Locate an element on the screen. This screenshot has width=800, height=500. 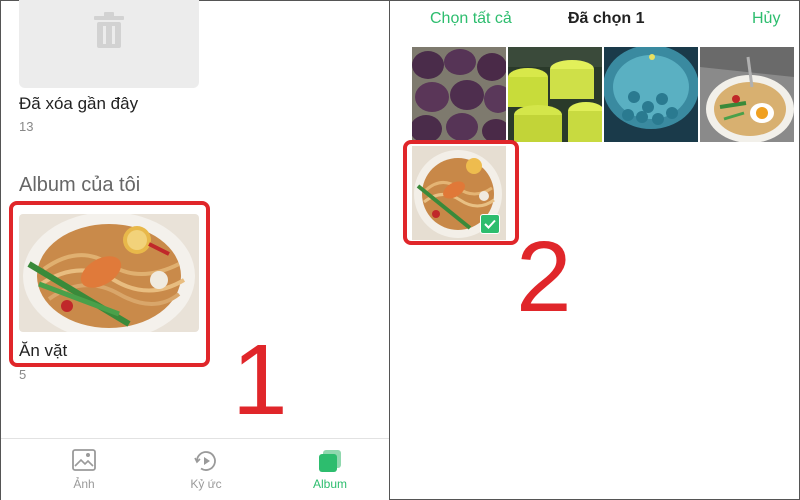
trash-icon is located at coordinates (109, 30).